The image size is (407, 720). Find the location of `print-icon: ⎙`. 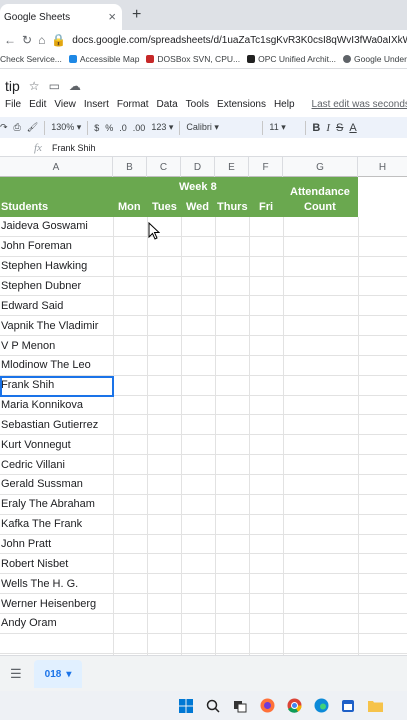

print-icon: ⎙ is located at coordinates (17, 127).